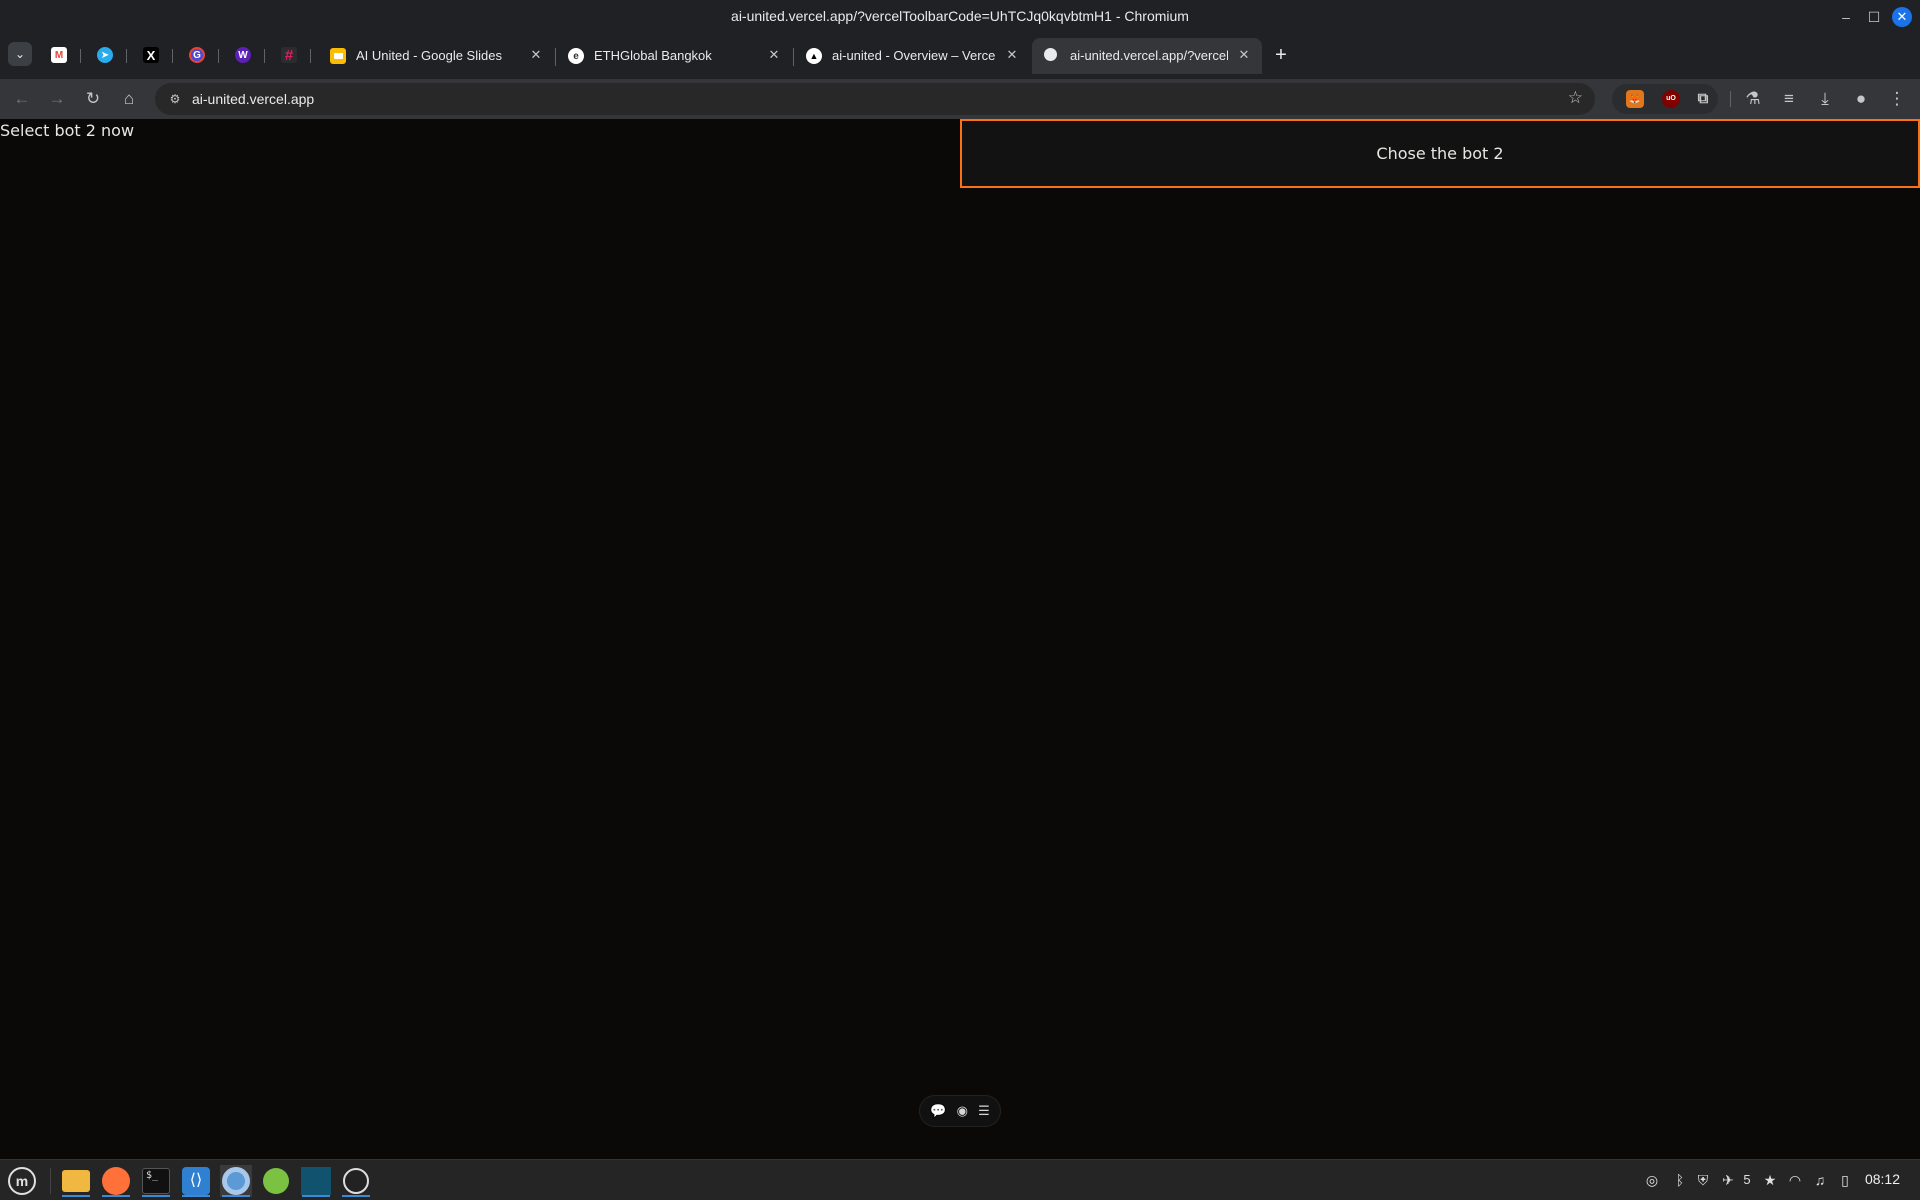  Describe the element at coordinates (1652, 1180) in the screenshot. I see `obs-tray-icon: ◎` at that location.